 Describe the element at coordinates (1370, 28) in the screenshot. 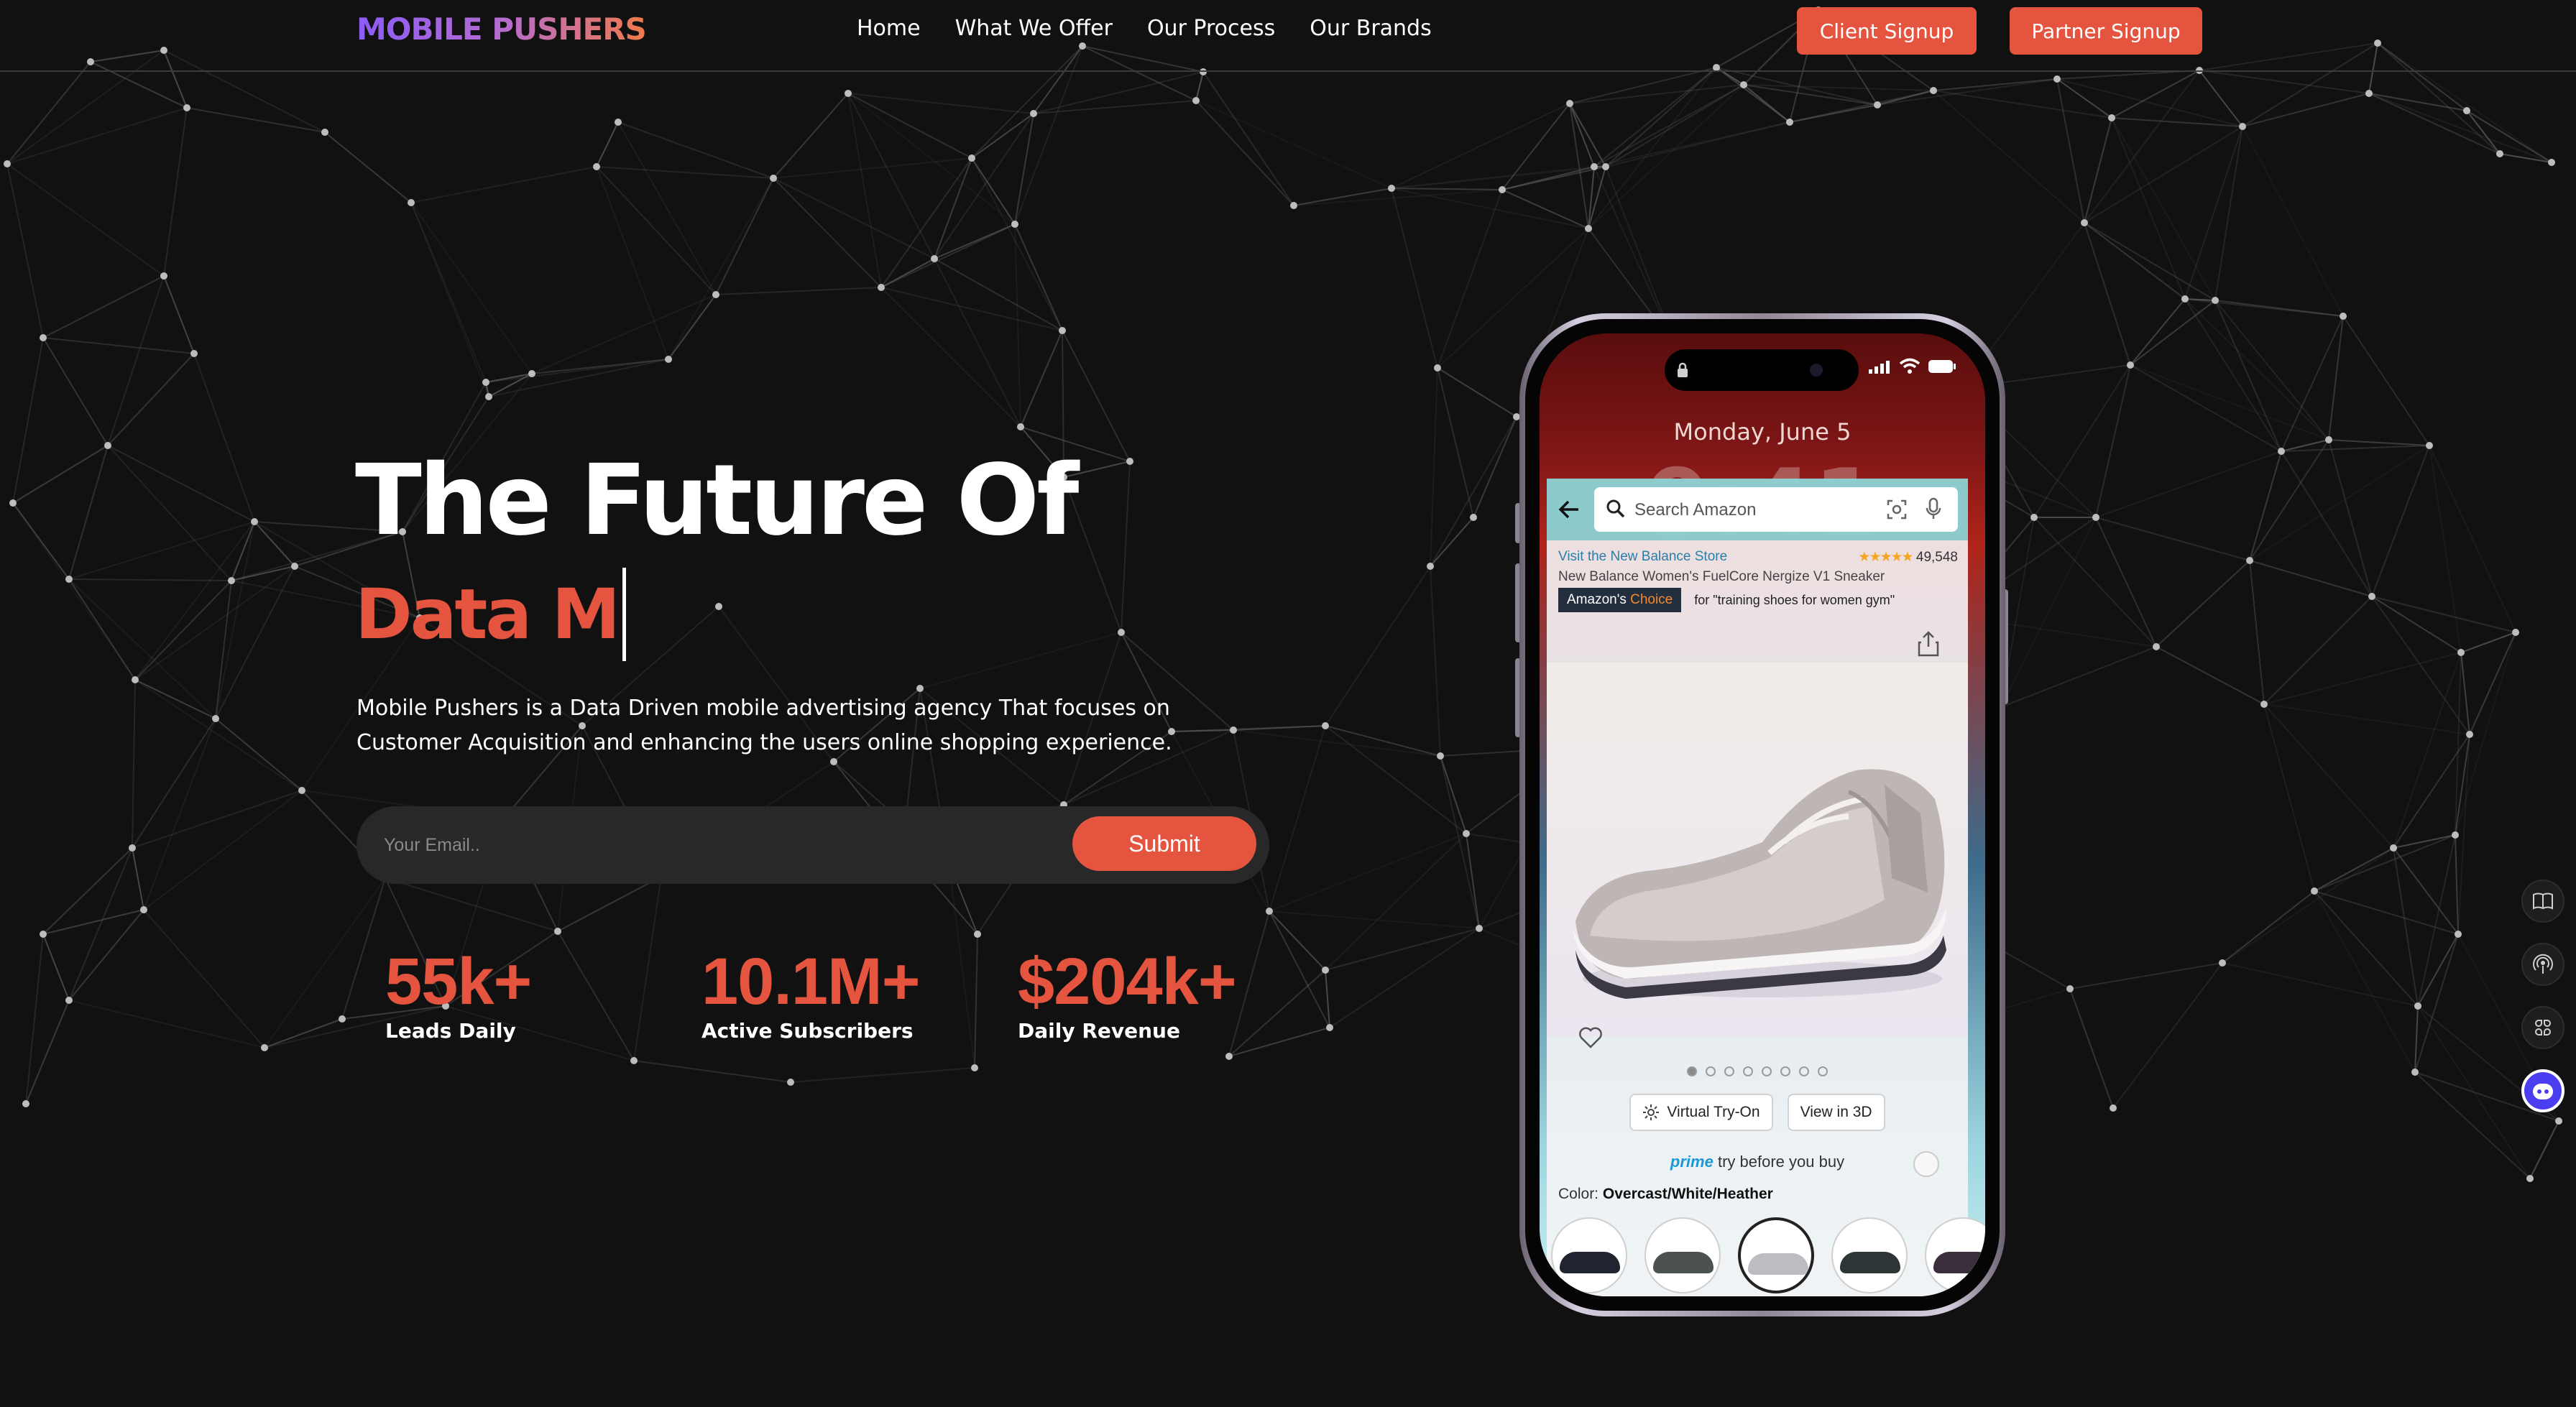

I see `nav-link-our-brands: Our Brands` at that location.